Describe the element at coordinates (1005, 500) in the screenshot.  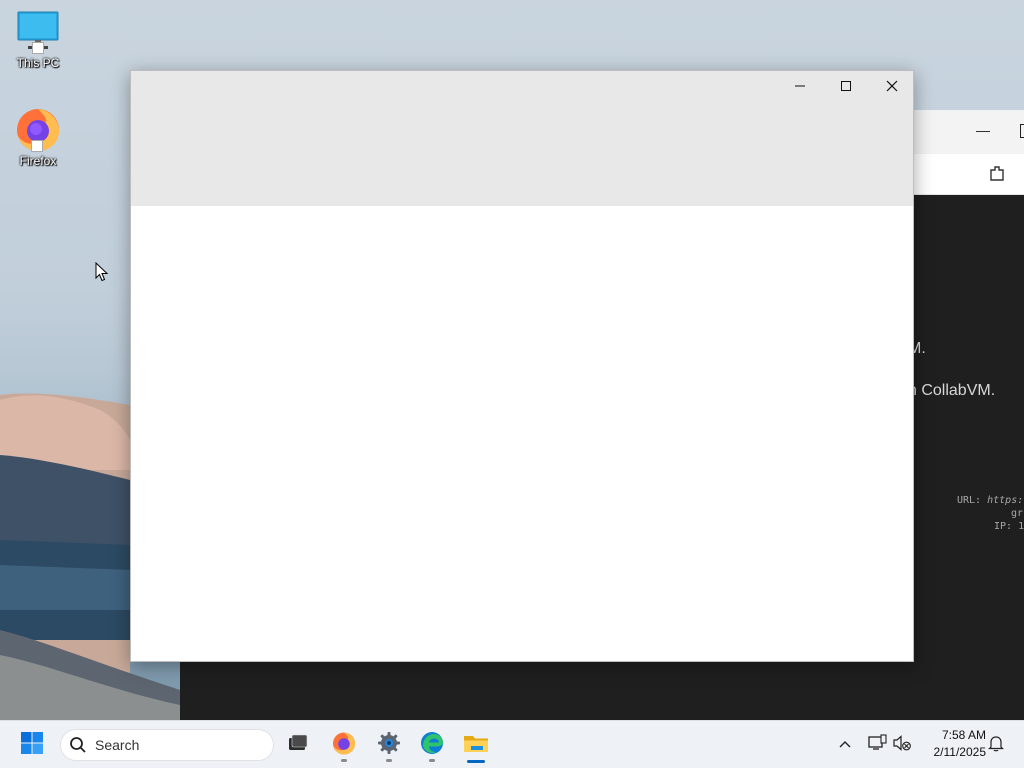
I see `mono-value: https:` at that location.